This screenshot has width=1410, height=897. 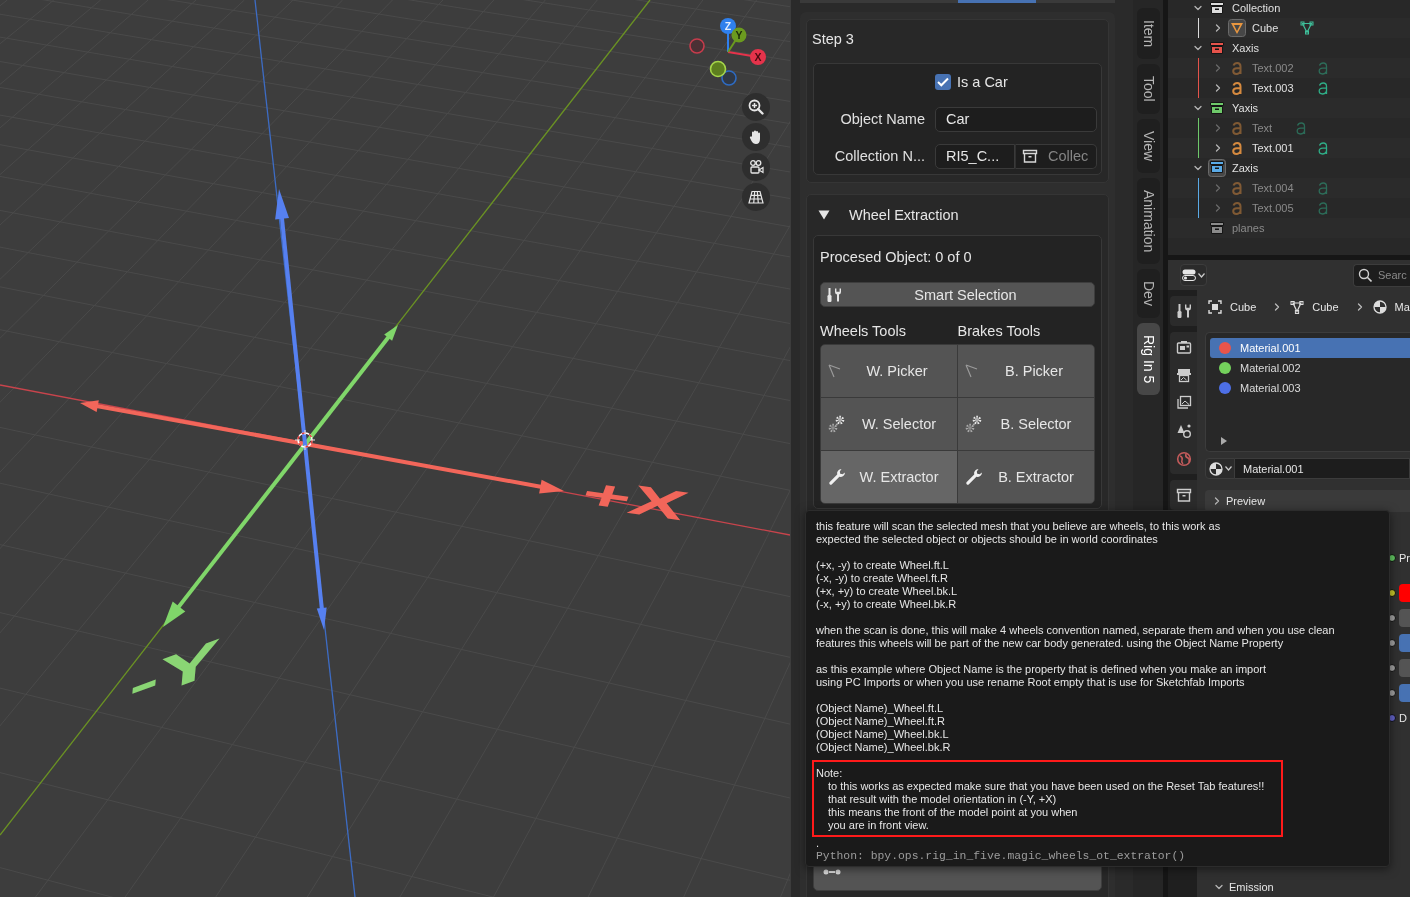 What do you see at coordinates (1046, 806) in the screenshot?
I see `note-text: to this works as expected make sure that you have been used on the Reset Tab features!! that result with the model orientation in (-Y, +X) this means the front of the model point at you when you are in front view.` at bounding box center [1046, 806].